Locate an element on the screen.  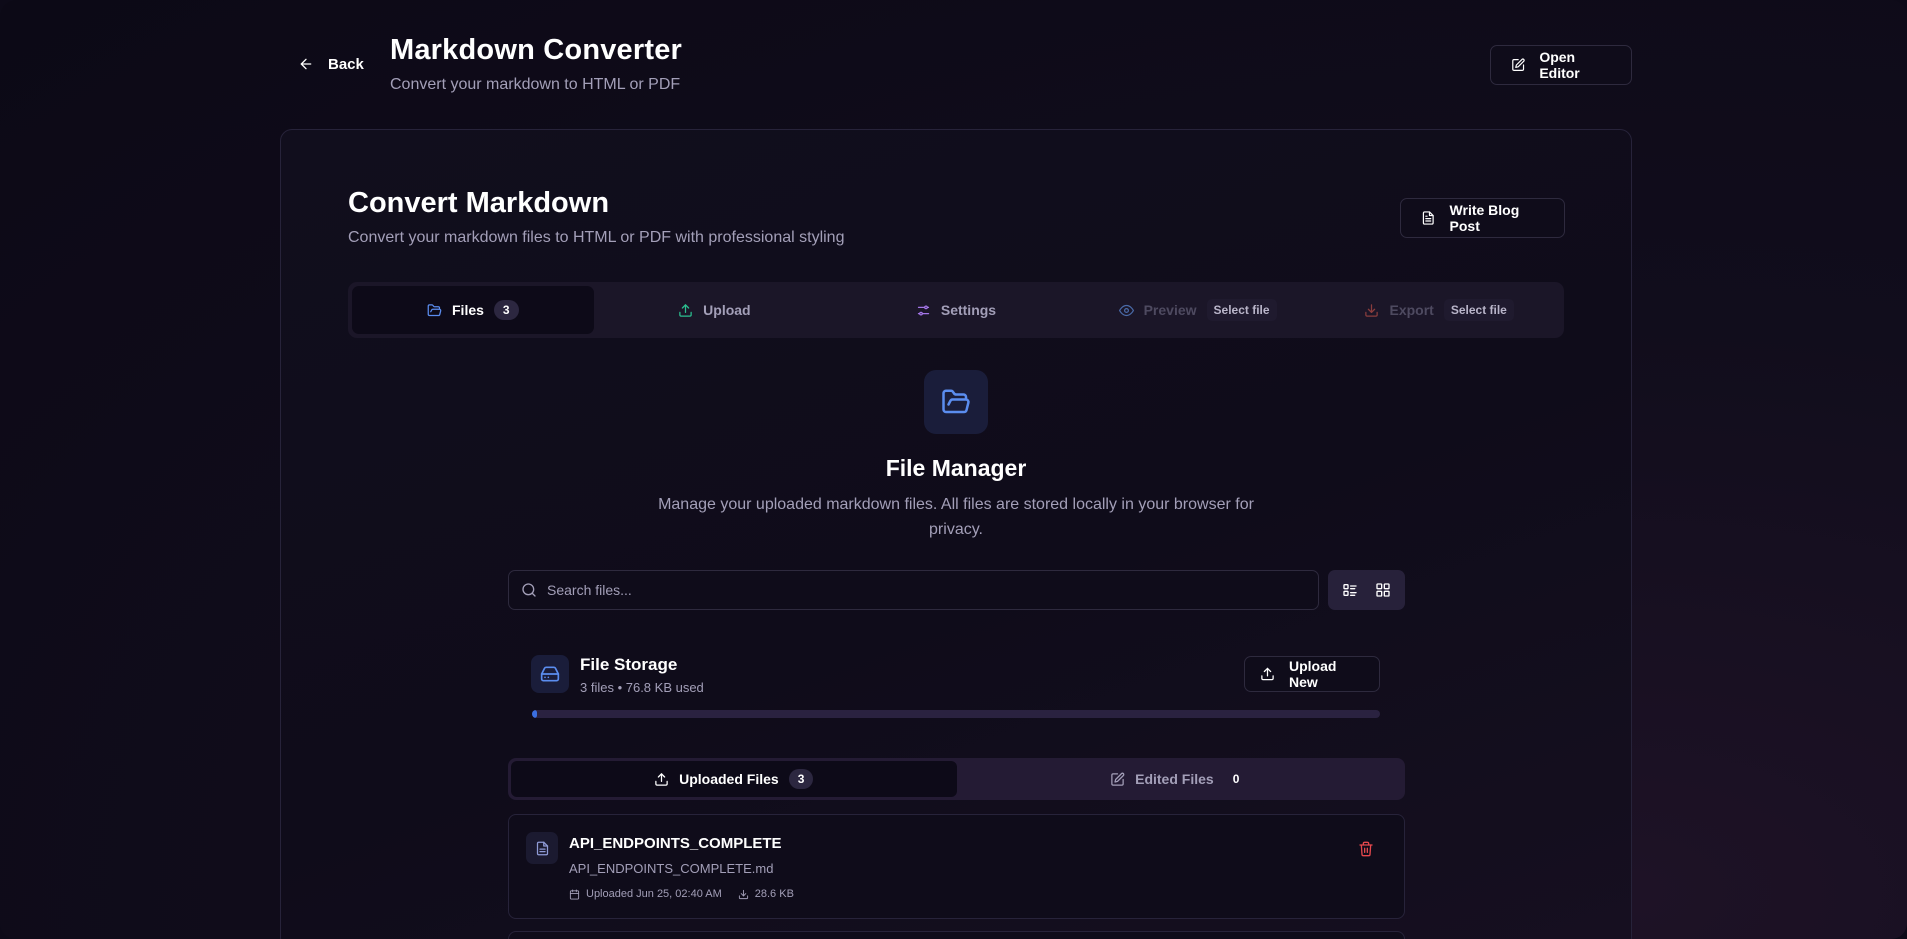
file-meta: Uploaded Jun 25, 02:40 AM 28.6 KB is located at coordinates (681, 894).